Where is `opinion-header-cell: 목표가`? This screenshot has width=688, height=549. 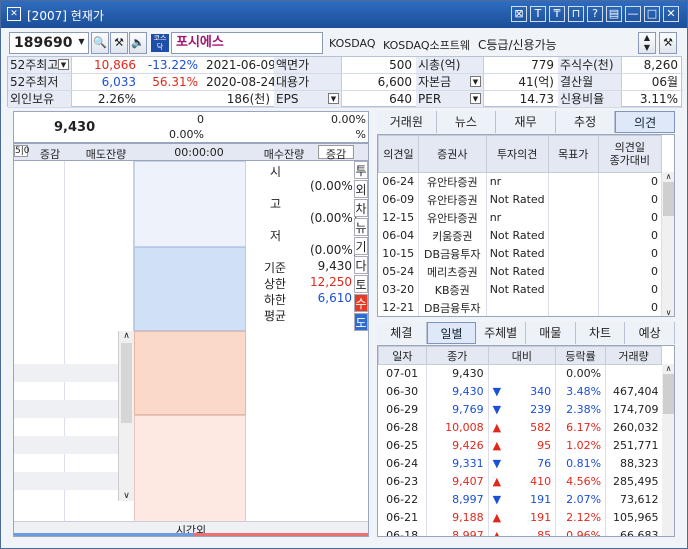 opinion-header-cell: 목표가 is located at coordinates (573, 154).